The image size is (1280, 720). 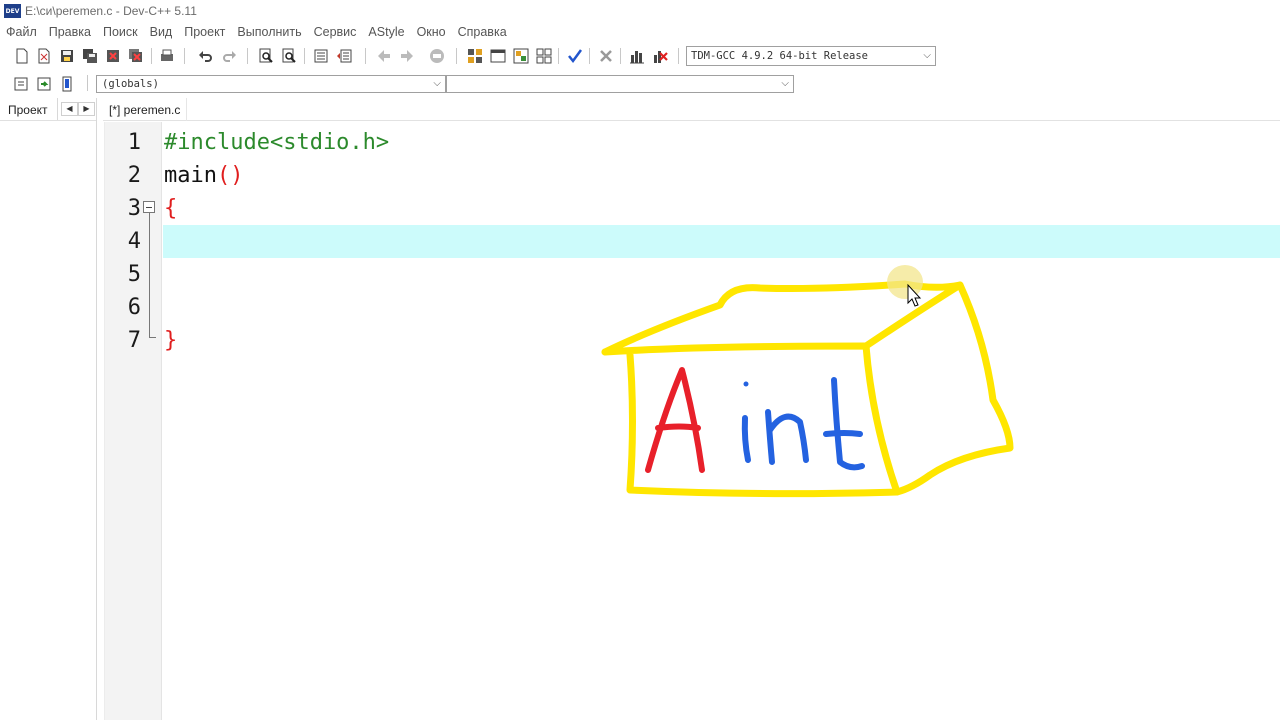 I want to click on goto-bookmark-icon, so click(x=67, y=84).